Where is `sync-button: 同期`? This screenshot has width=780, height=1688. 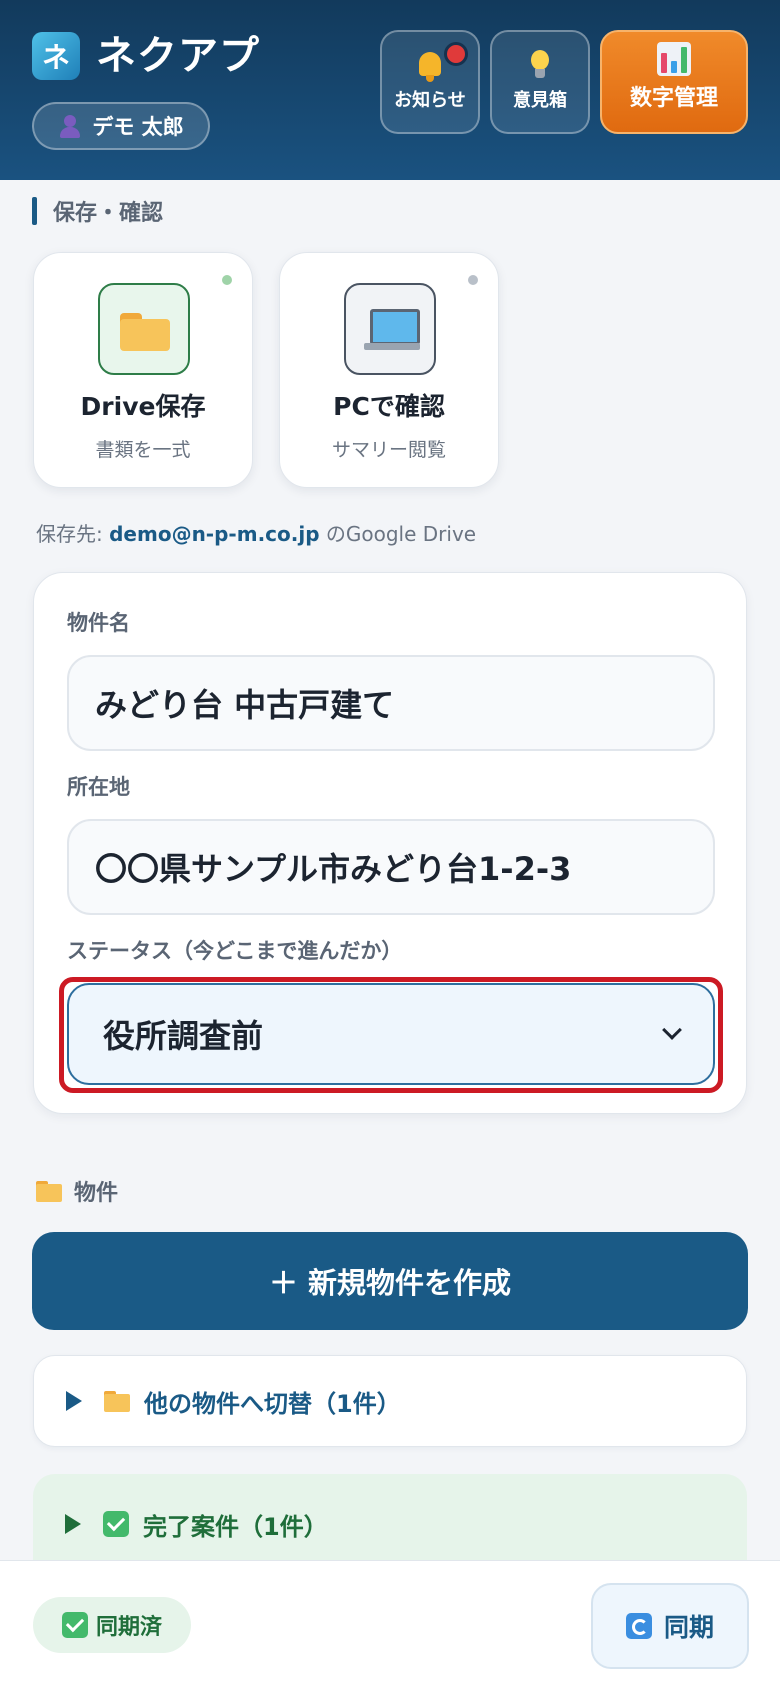 sync-button: 同期 is located at coordinates (670, 1626).